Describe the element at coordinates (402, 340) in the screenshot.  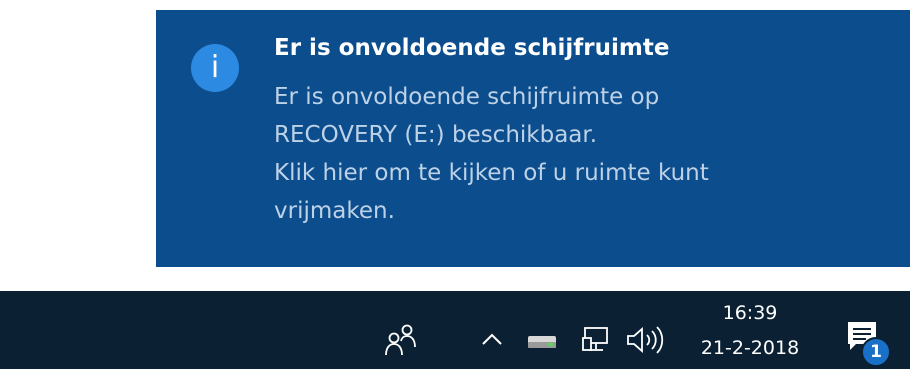
I see `people-icon` at that location.